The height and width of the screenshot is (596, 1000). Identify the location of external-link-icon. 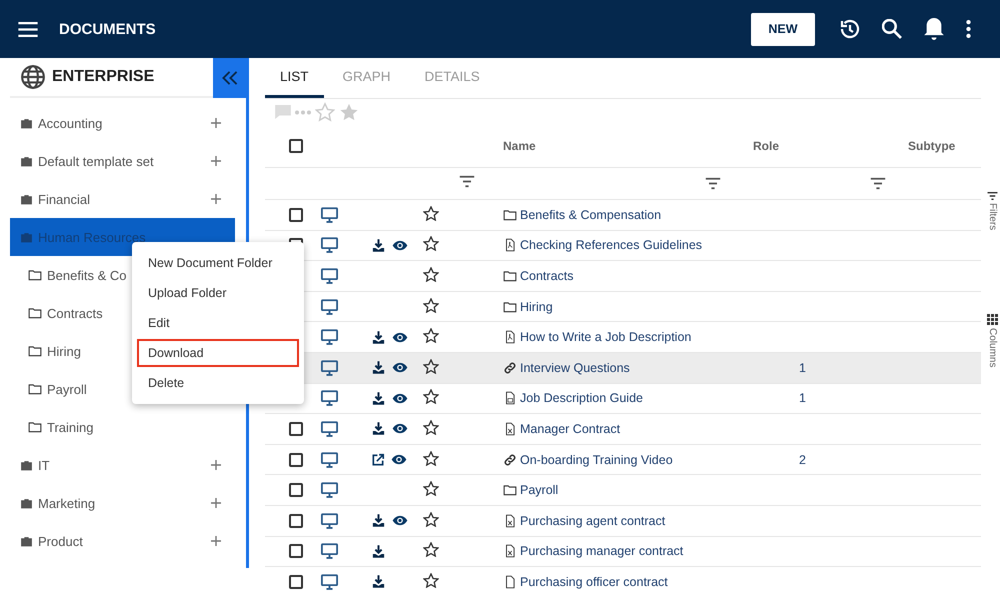
(378, 459).